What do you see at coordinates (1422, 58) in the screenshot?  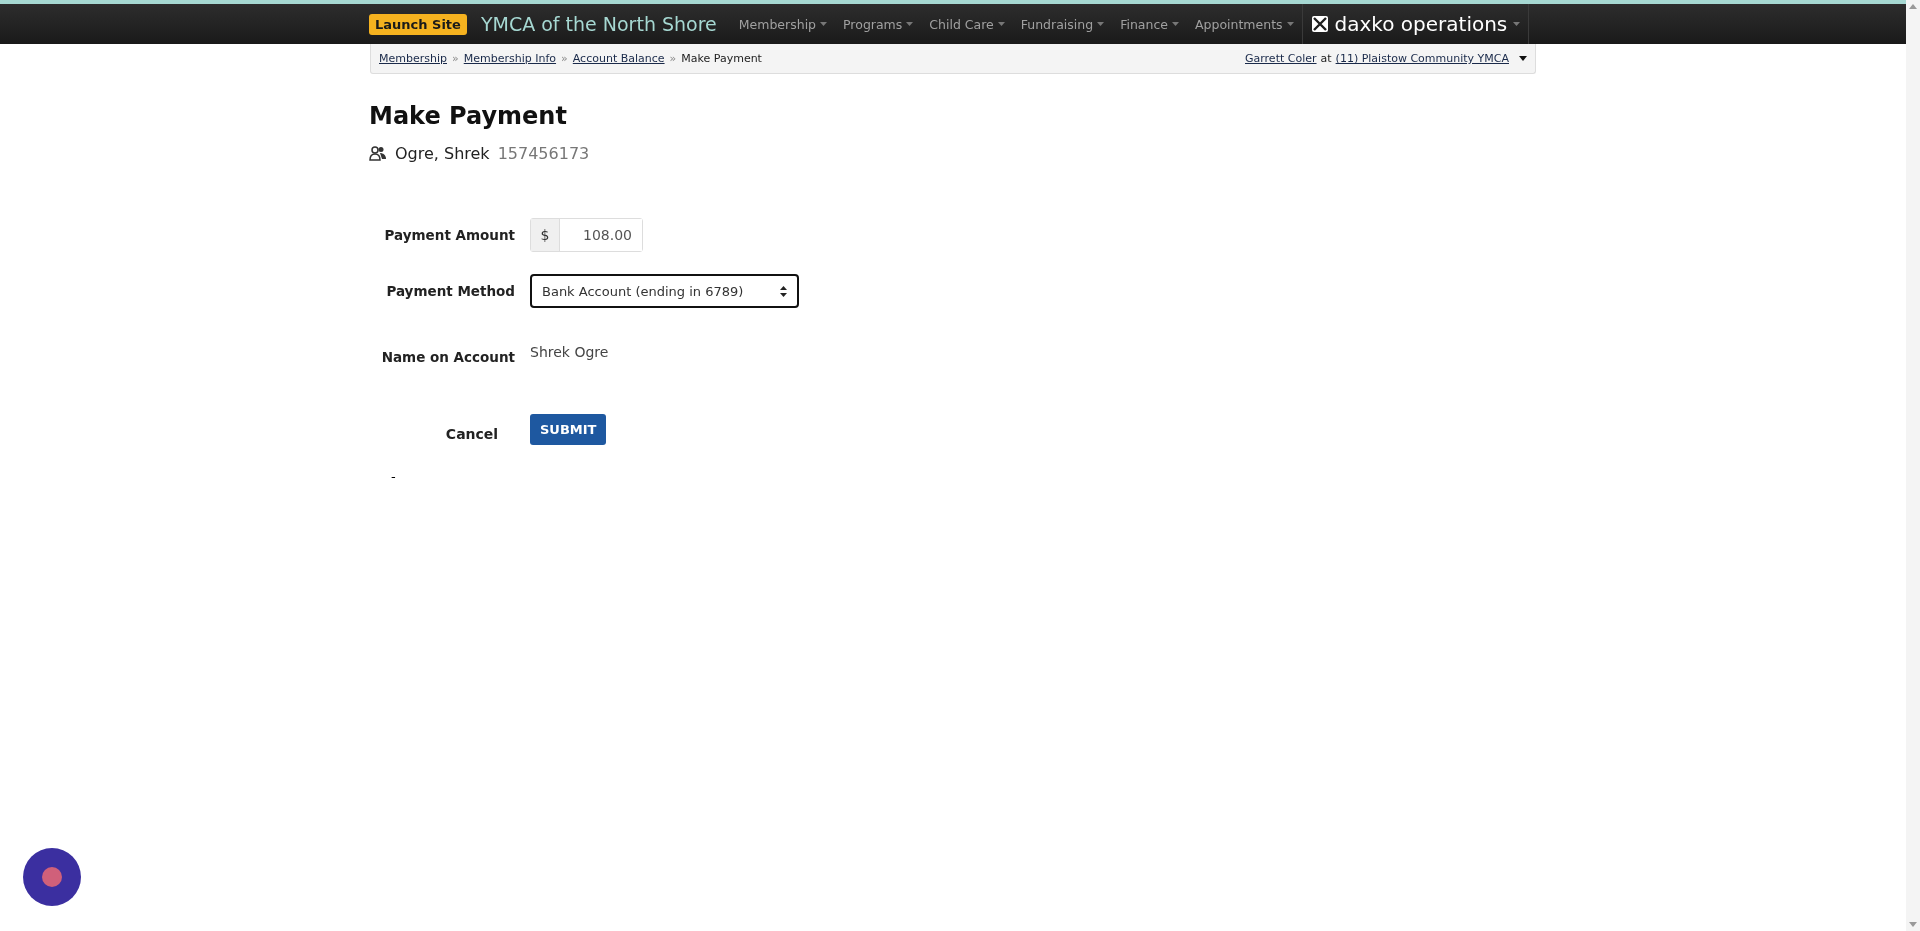 I see `location-link: (11) Plaistow Community YMCA` at bounding box center [1422, 58].